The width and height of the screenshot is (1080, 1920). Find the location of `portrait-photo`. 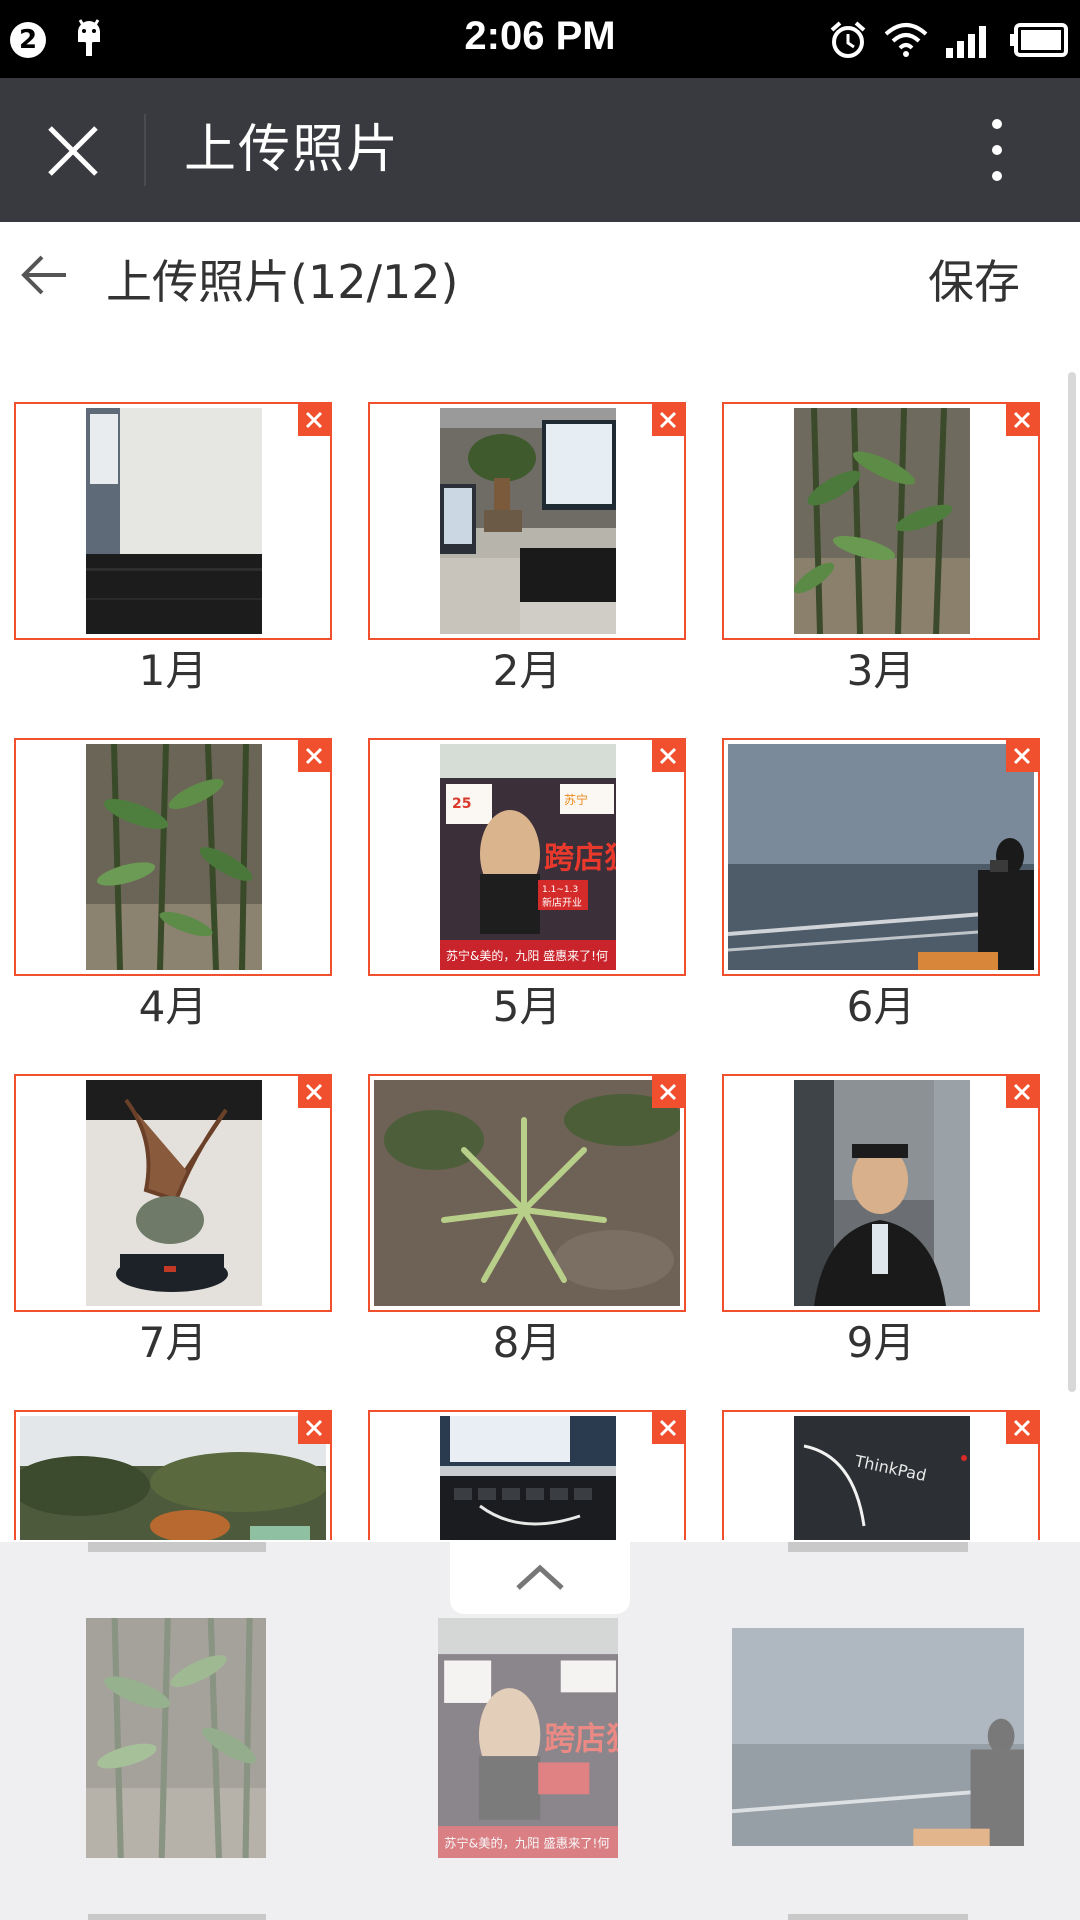

portrait-photo is located at coordinates (882, 1193).